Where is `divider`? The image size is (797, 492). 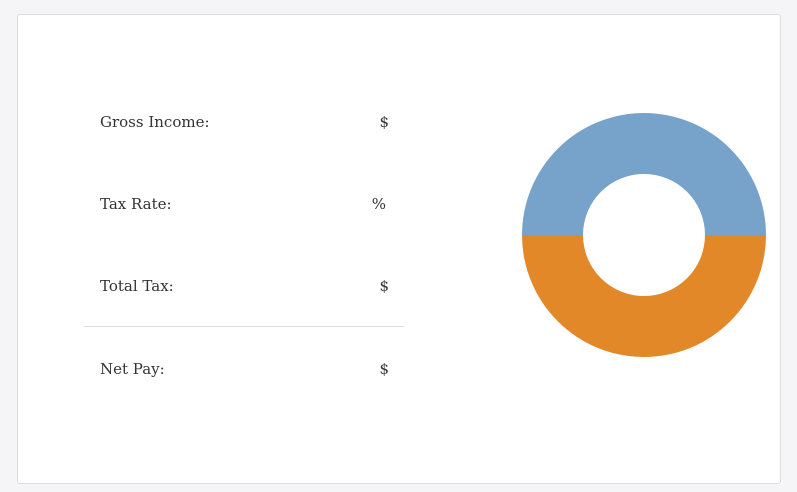
divider is located at coordinates (244, 326).